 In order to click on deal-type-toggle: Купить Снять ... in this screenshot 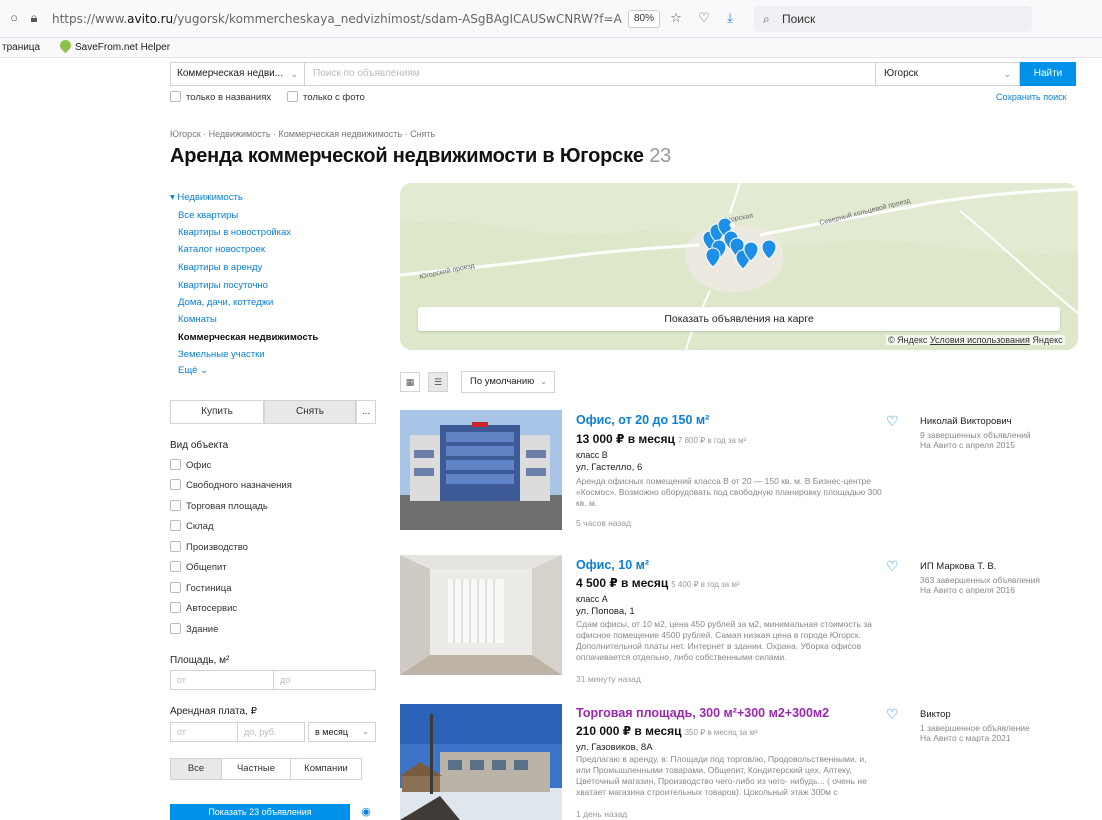, I will do `click(273, 412)`.